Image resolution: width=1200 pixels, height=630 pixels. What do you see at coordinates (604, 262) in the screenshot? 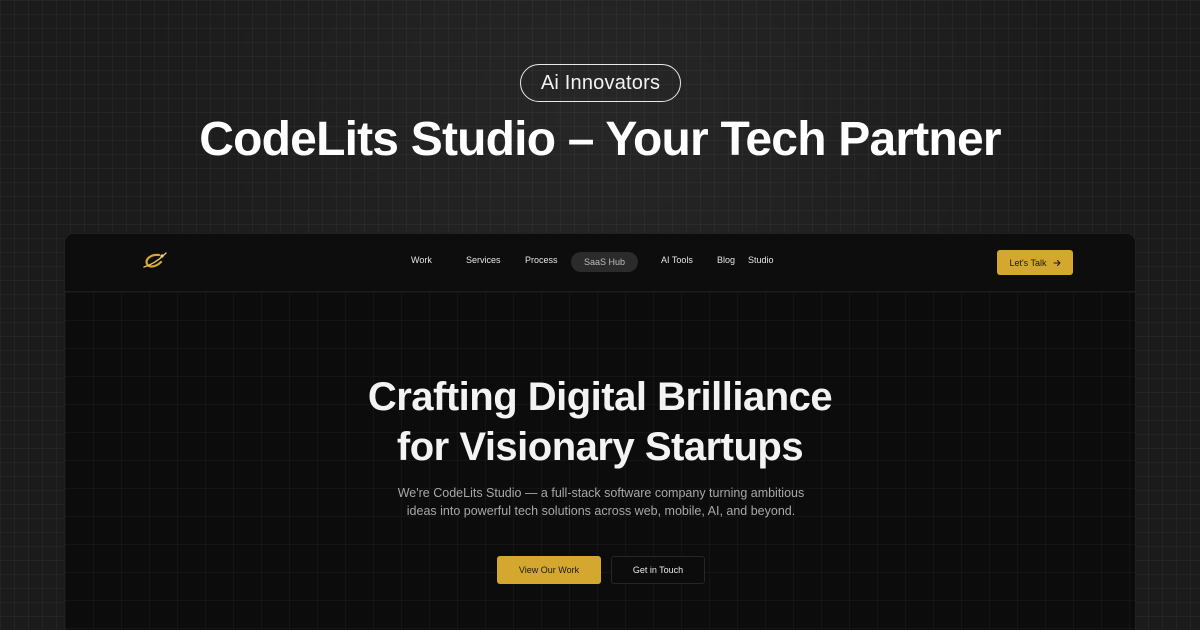
I see `nav-item-saas-hub: SaaS Hub` at bounding box center [604, 262].